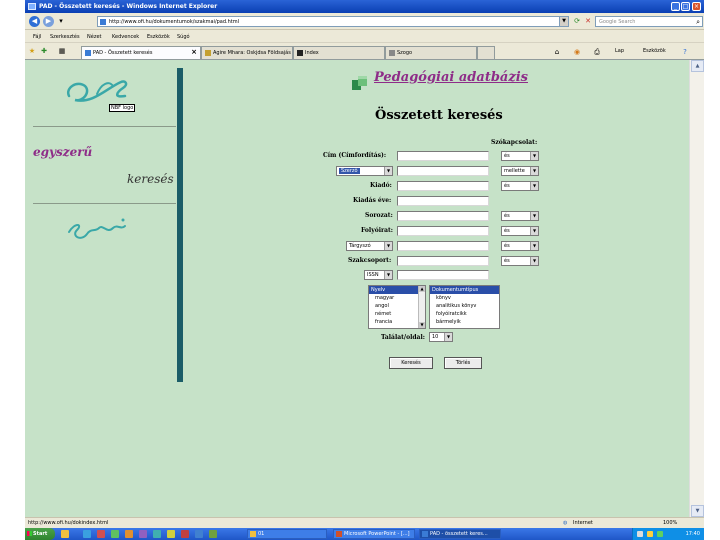 The image size is (720, 540). I want to click on menu-tools: Eszközök, so click(158, 37).